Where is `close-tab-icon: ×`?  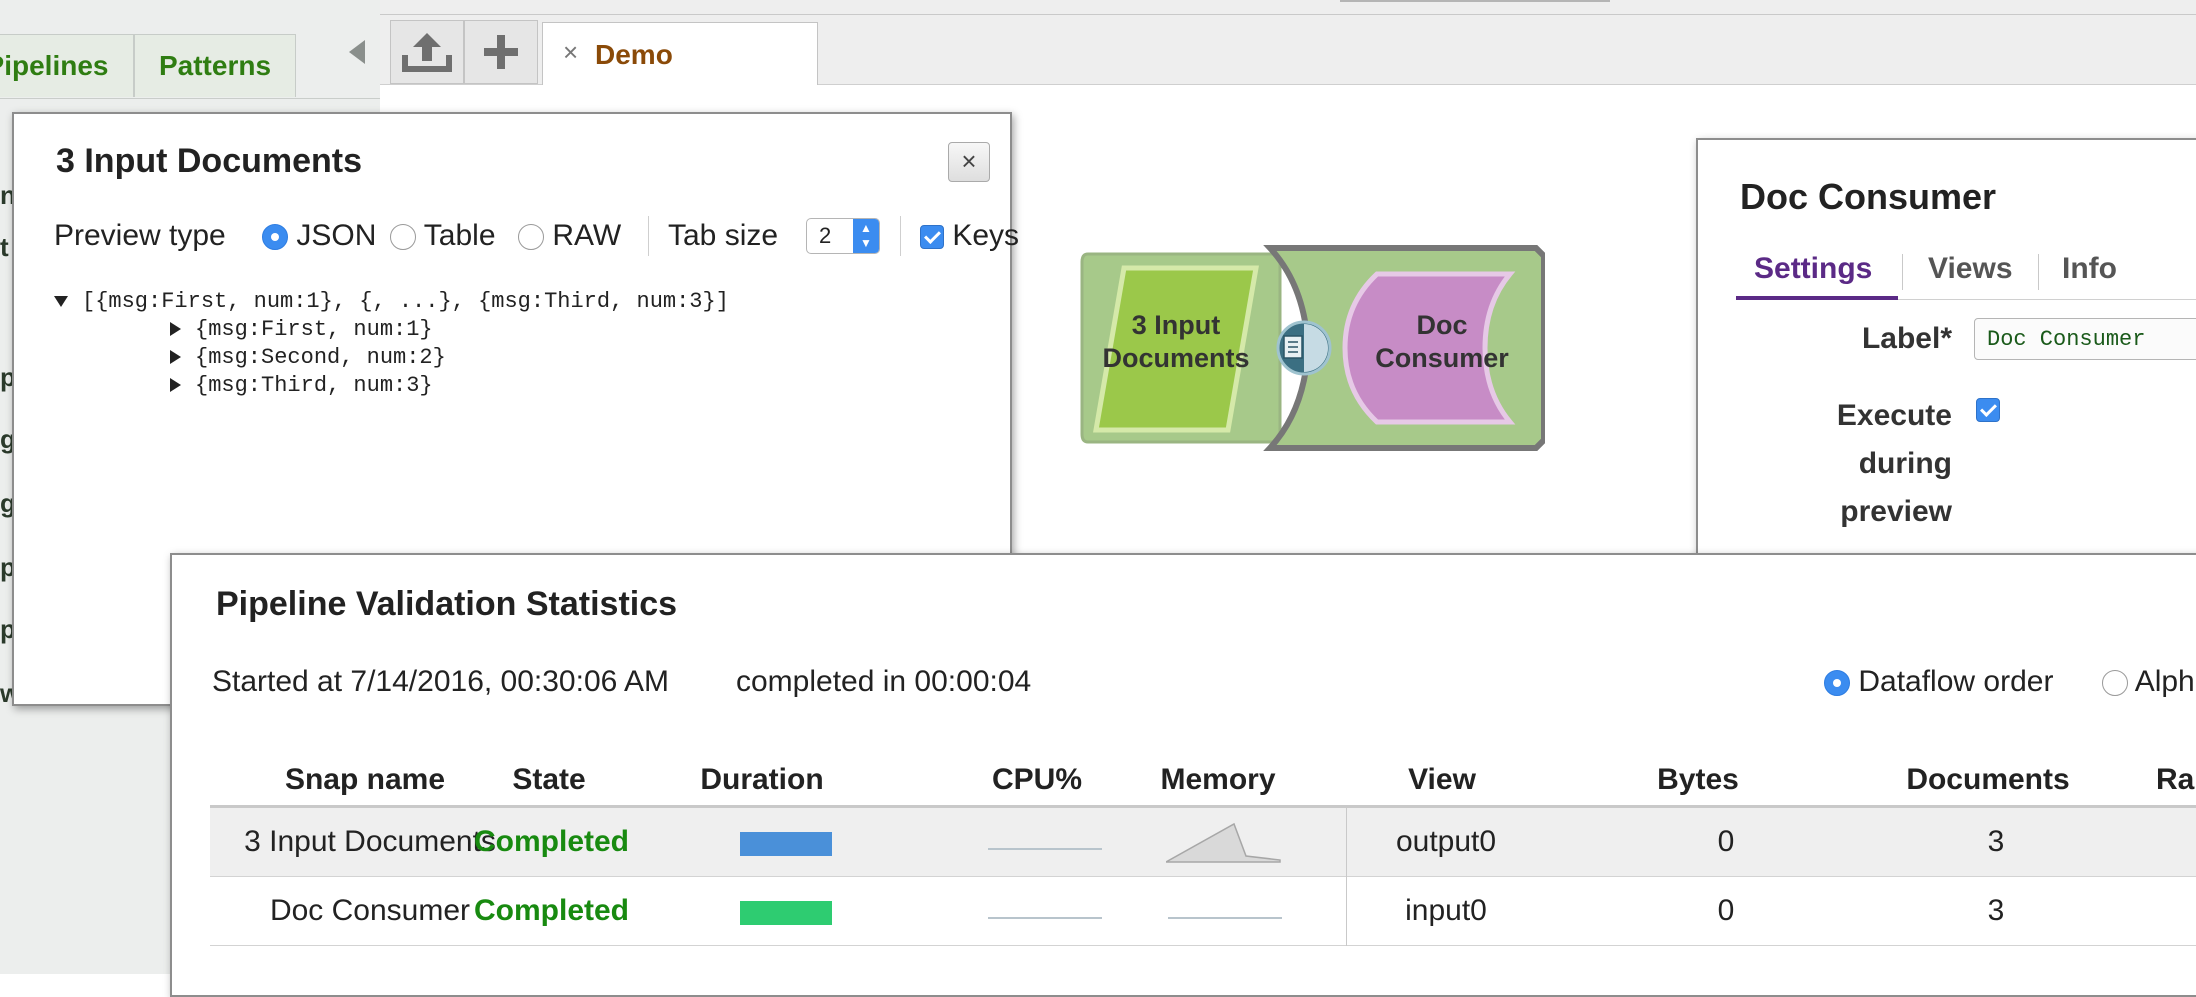
close-tab-icon: × is located at coordinates (570, 52).